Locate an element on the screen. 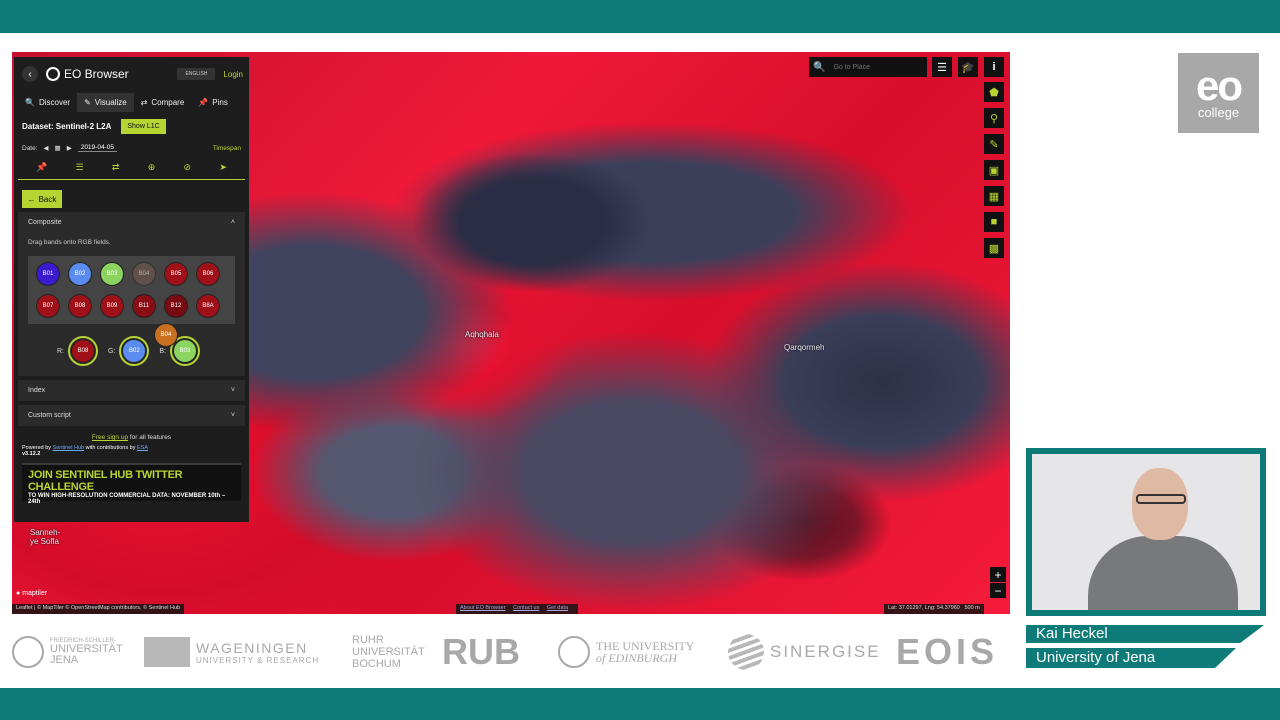 This screenshot has height=720, width=1280. band-chip: B07 is located at coordinates (48, 306).